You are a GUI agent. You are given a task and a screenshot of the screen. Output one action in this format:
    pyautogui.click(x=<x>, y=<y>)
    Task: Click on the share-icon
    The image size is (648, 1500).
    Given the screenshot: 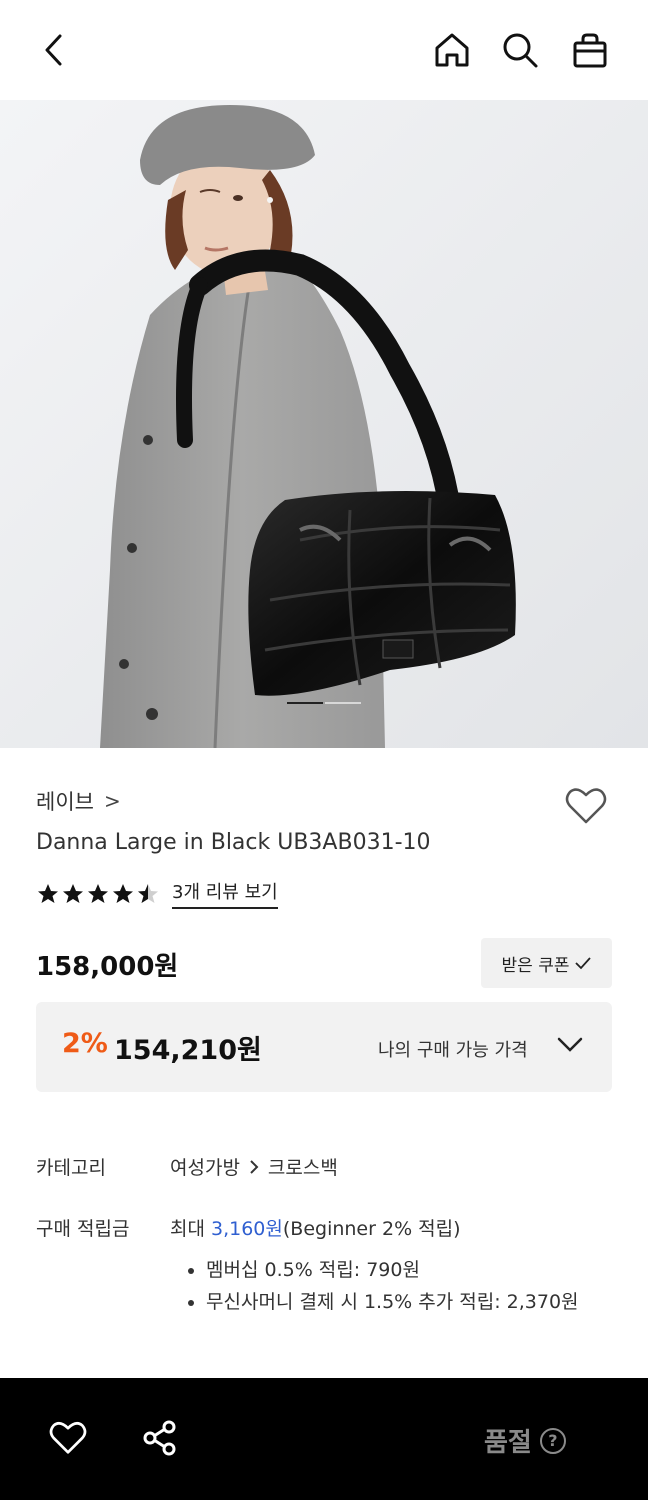 What is the action you would take?
    pyautogui.click(x=159, y=1438)
    